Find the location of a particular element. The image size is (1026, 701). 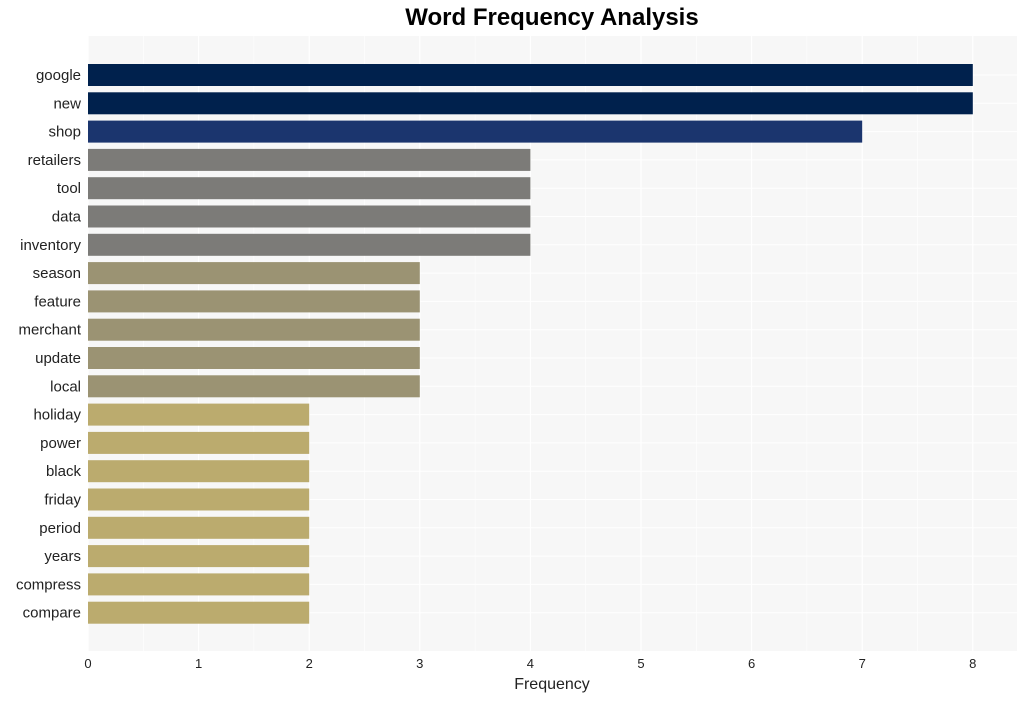

x-tick-label: 3 is located at coordinates (419, 663).